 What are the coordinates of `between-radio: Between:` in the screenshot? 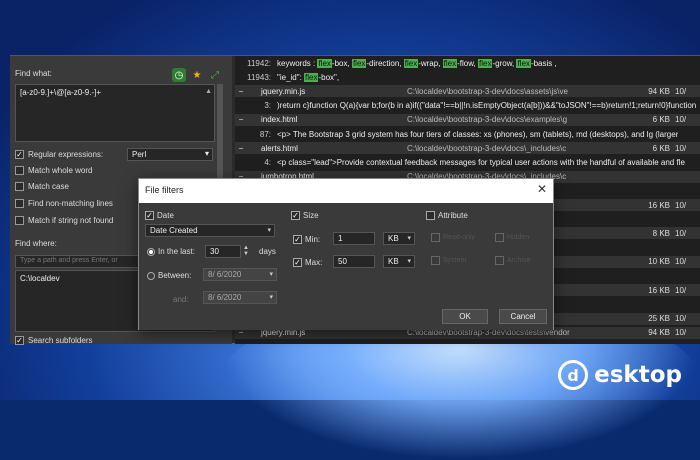 It's located at (169, 275).